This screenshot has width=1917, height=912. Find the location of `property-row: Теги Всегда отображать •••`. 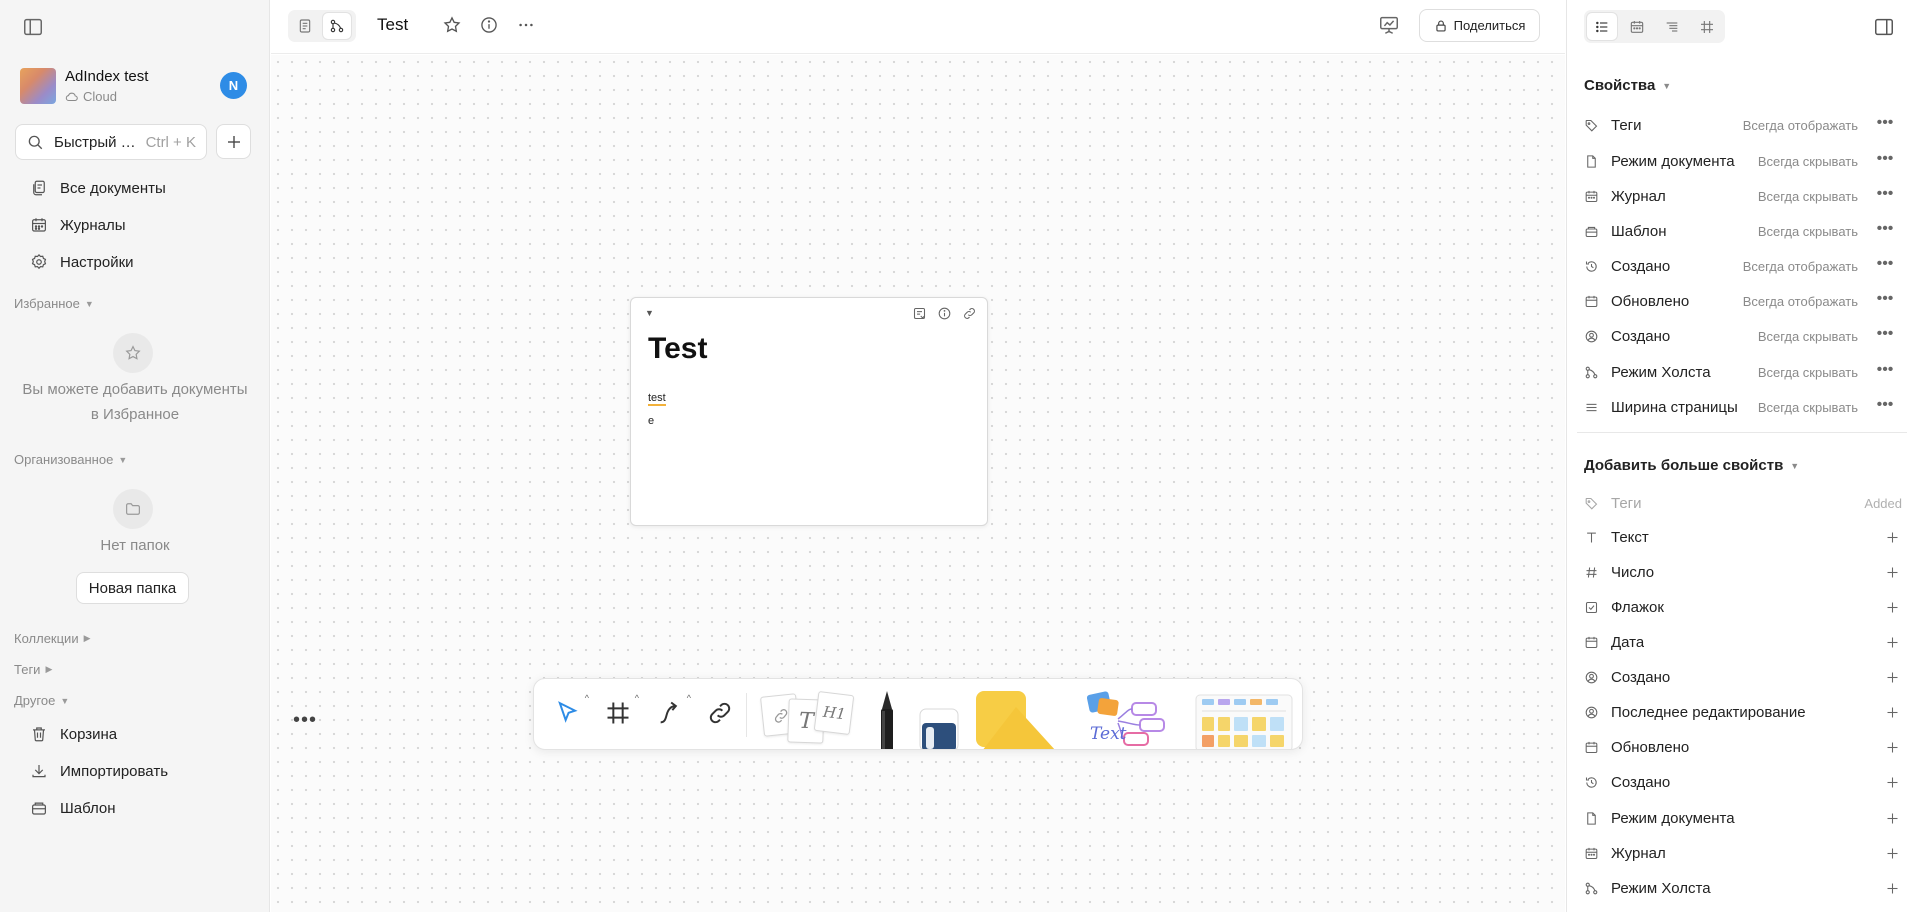

property-row: Теги Всегда отображать ••• is located at coordinates (1743, 125).